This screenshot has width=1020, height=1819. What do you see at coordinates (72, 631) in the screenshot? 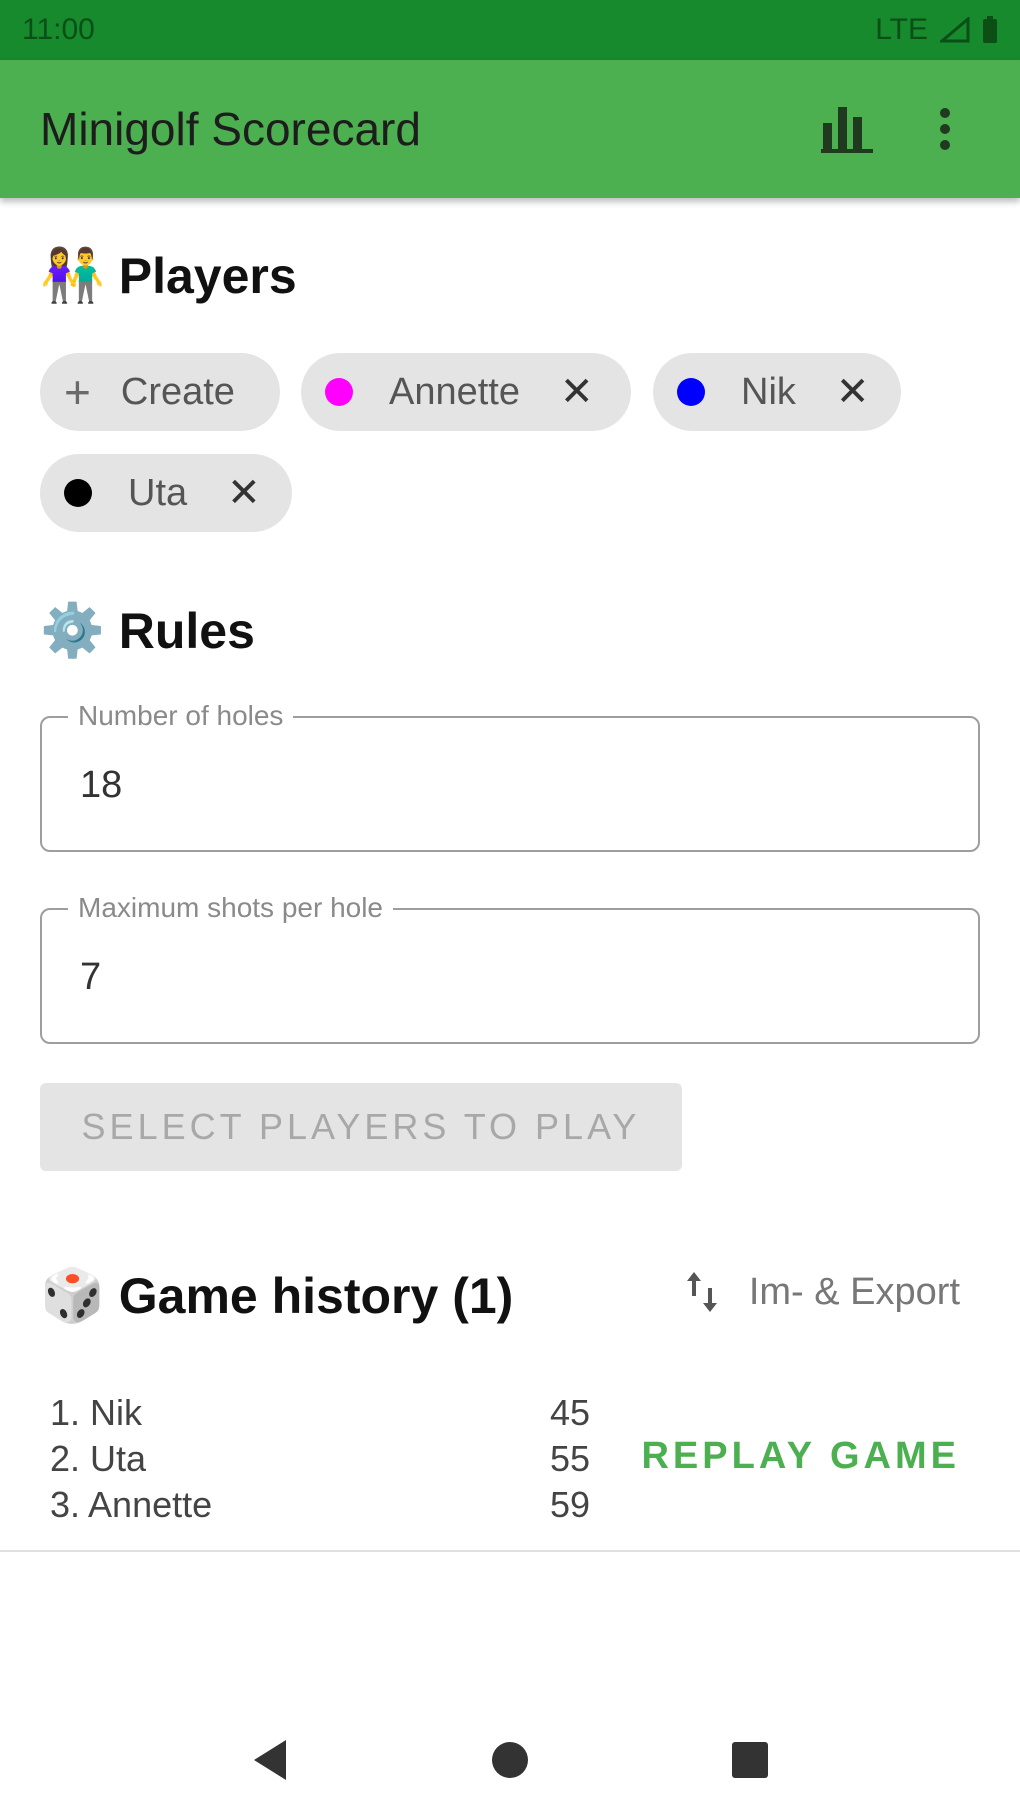
I see `gear-icon: ⚙️` at bounding box center [72, 631].